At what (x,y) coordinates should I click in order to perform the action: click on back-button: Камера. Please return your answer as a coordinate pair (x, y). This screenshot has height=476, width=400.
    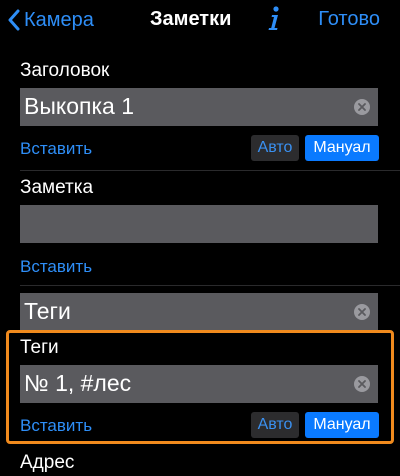
    Looking at the image, I should click on (51, 20).